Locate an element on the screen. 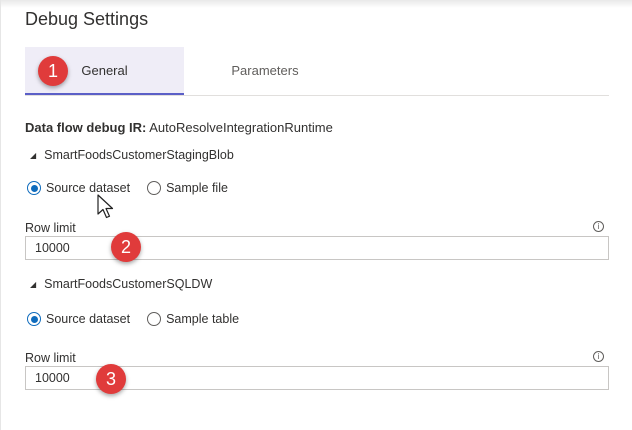 Image resolution: width=632 pixels, height=430 pixels. source-name: SmartFoodsCustomerStagingBlob is located at coordinates (139, 155).